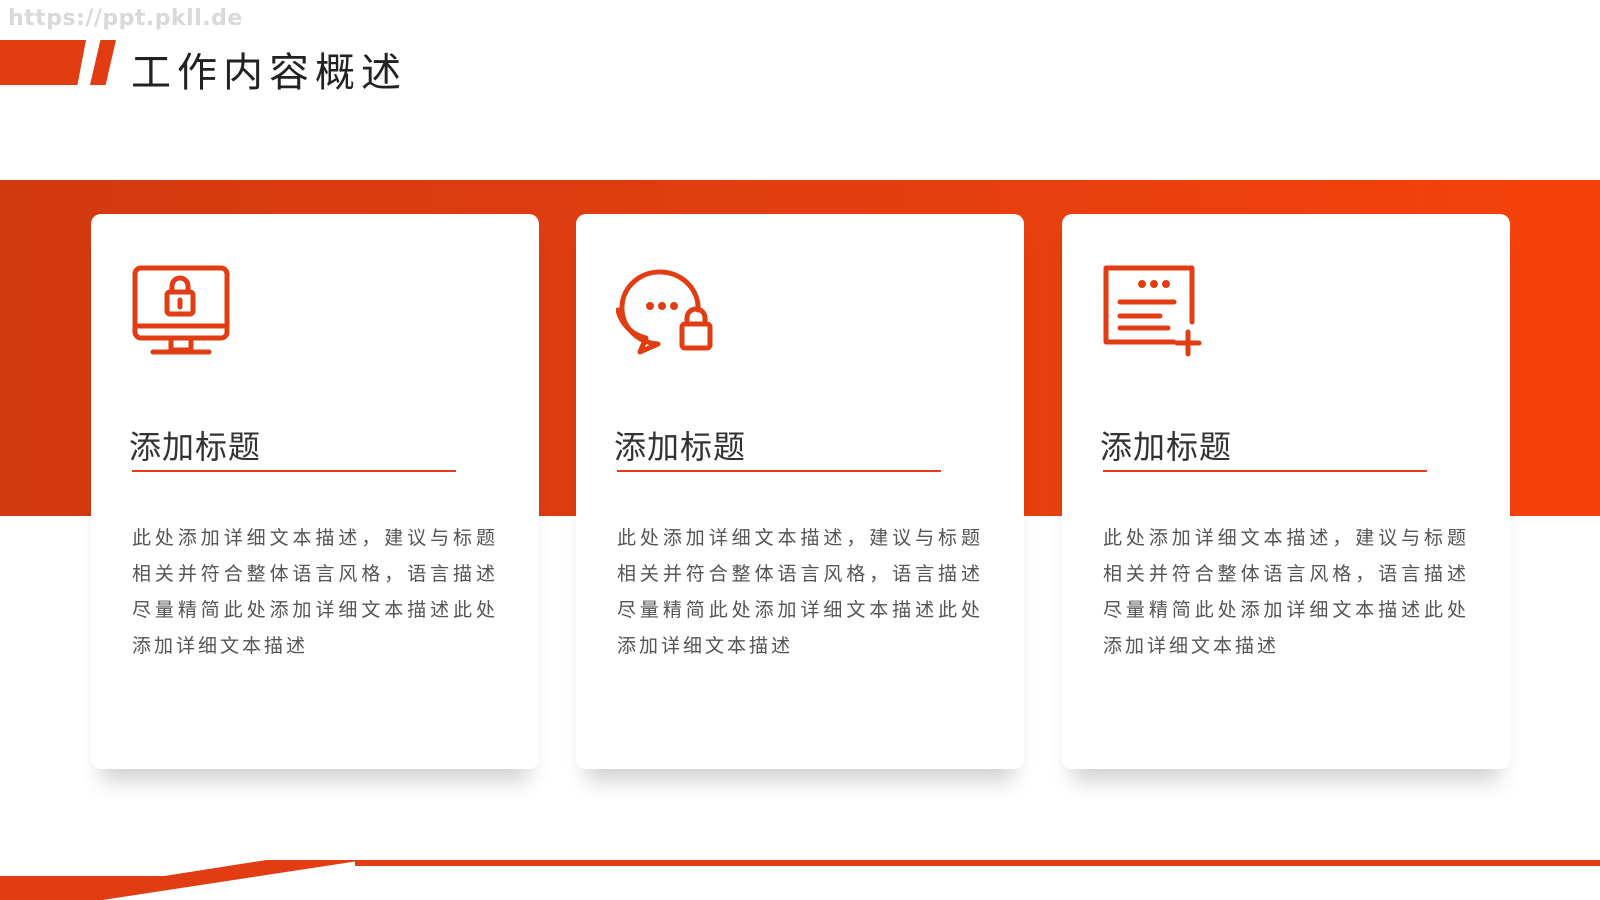 The height and width of the screenshot is (900, 1600). What do you see at coordinates (43, 62) in the screenshot?
I see `title-accent-bar` at bounding box center [43, 62].